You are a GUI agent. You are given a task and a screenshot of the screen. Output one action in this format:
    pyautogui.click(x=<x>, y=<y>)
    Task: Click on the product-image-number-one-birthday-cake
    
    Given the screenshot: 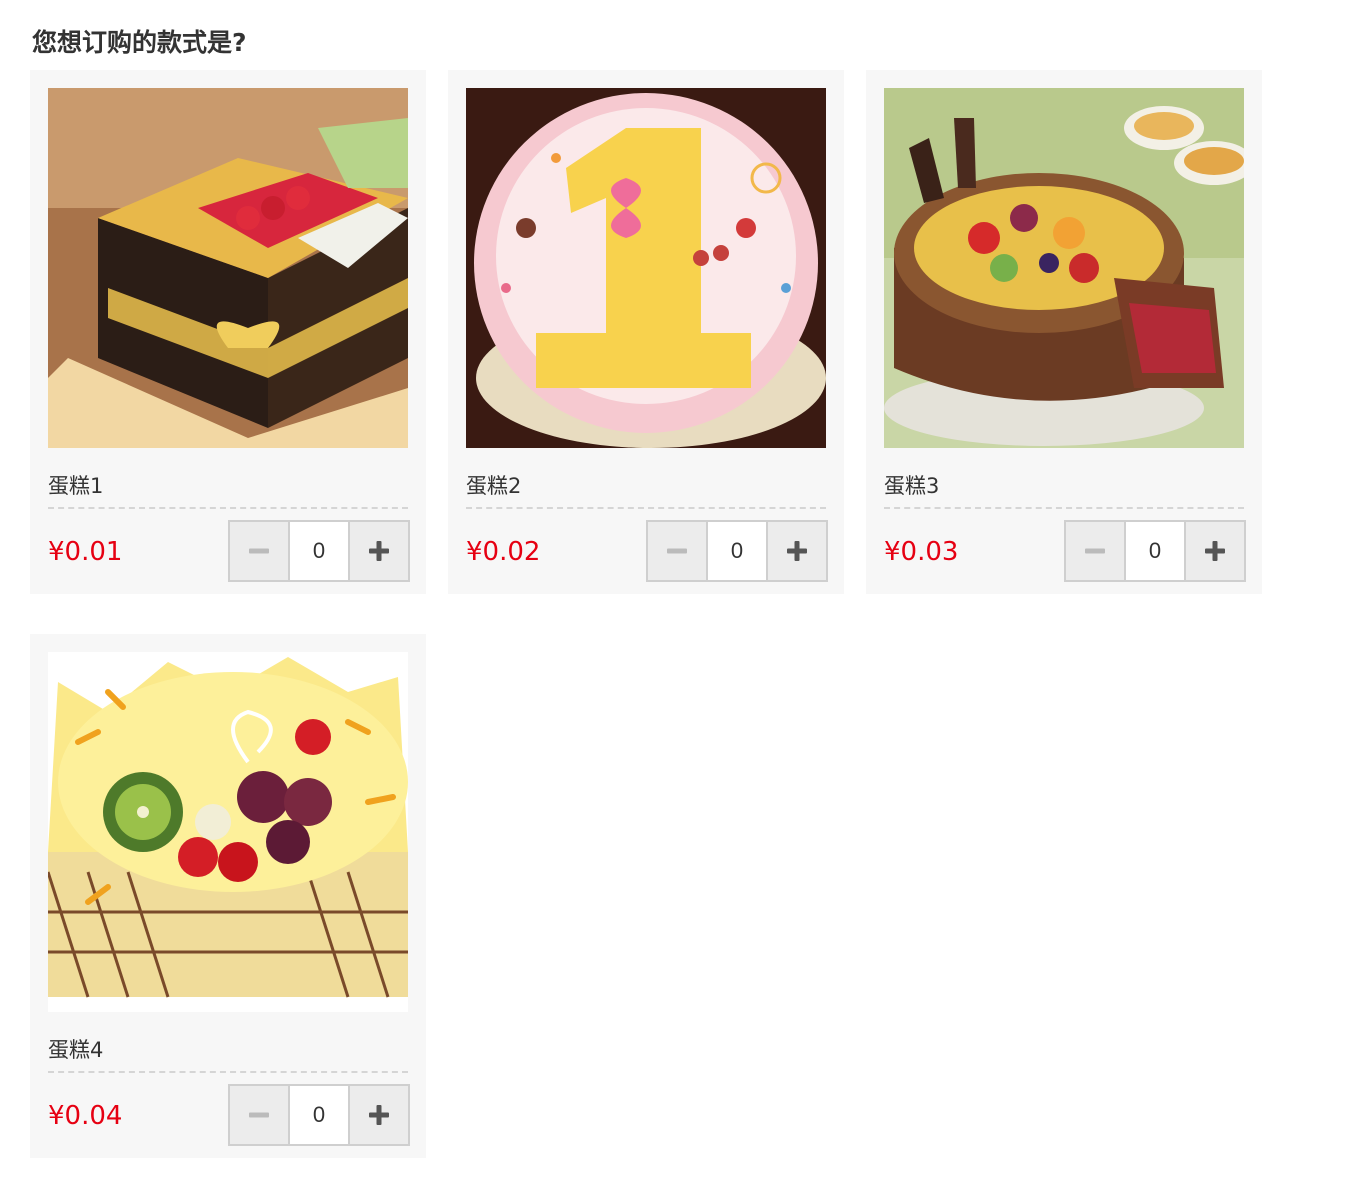 What is the action you would take?
    pyautogui.click(x=646, y=268)
    